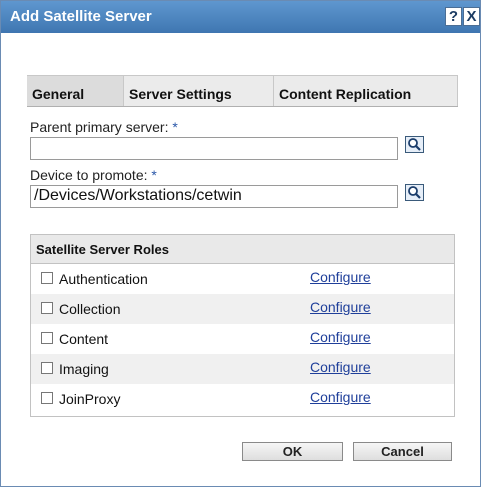  I want to click on close-button: X, so click(471, 16).